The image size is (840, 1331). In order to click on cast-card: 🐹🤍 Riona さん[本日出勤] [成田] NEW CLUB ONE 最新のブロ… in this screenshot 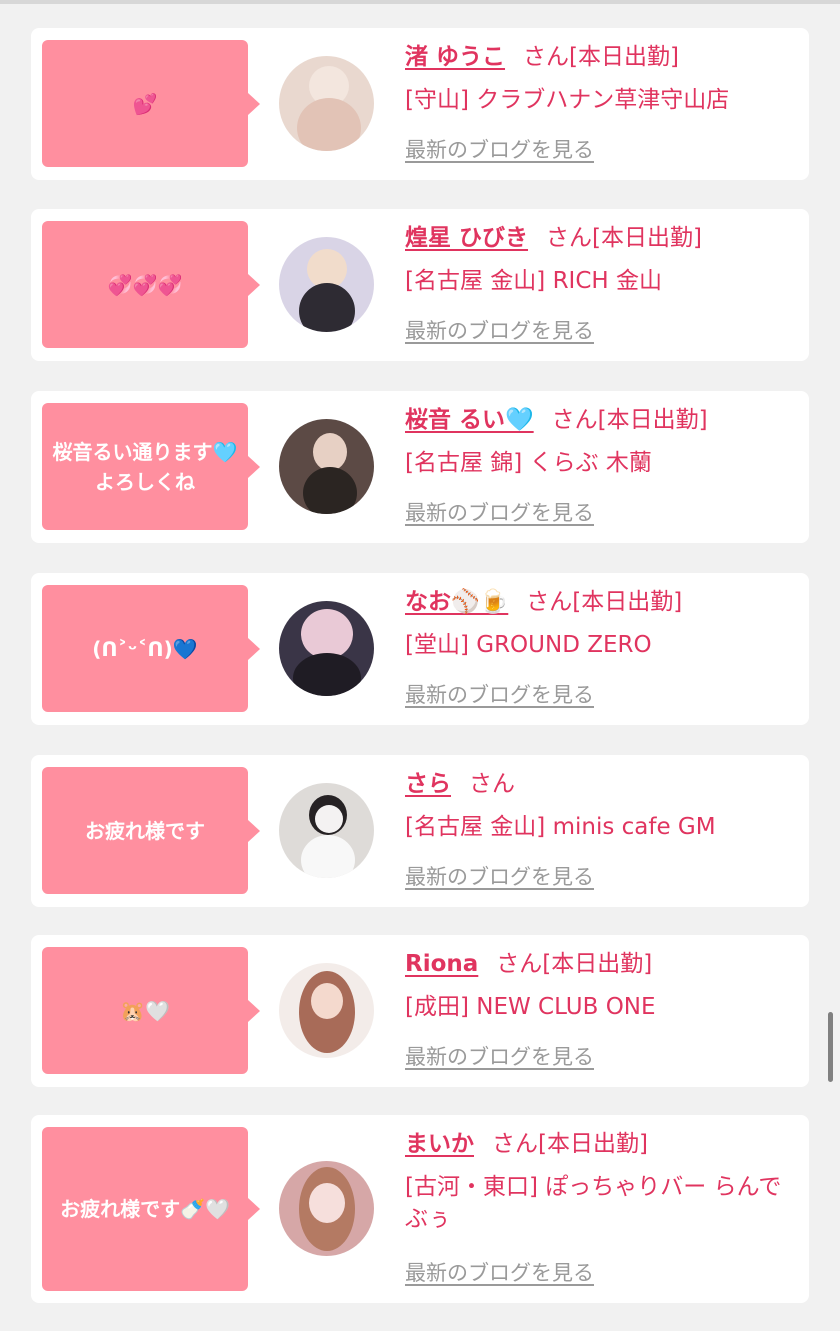, I will do `click(420, 1011)`.